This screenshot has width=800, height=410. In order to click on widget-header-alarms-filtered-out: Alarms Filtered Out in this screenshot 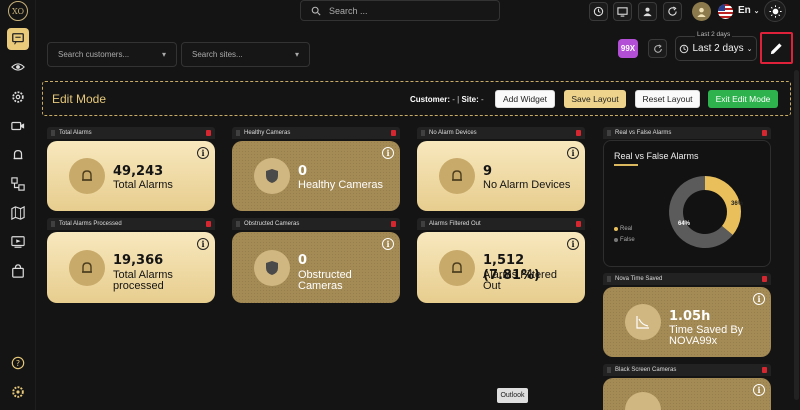, I will do `click(501, 224)`.